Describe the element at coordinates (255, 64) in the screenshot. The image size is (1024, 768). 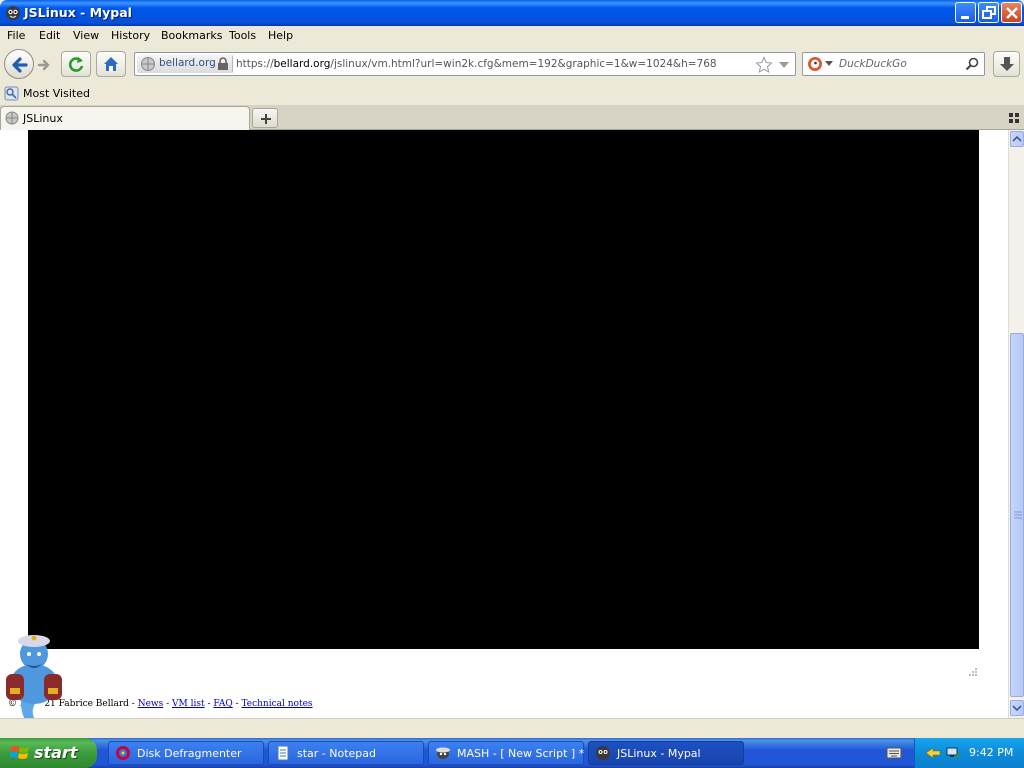
I see `url-prefix: https://` at that location.